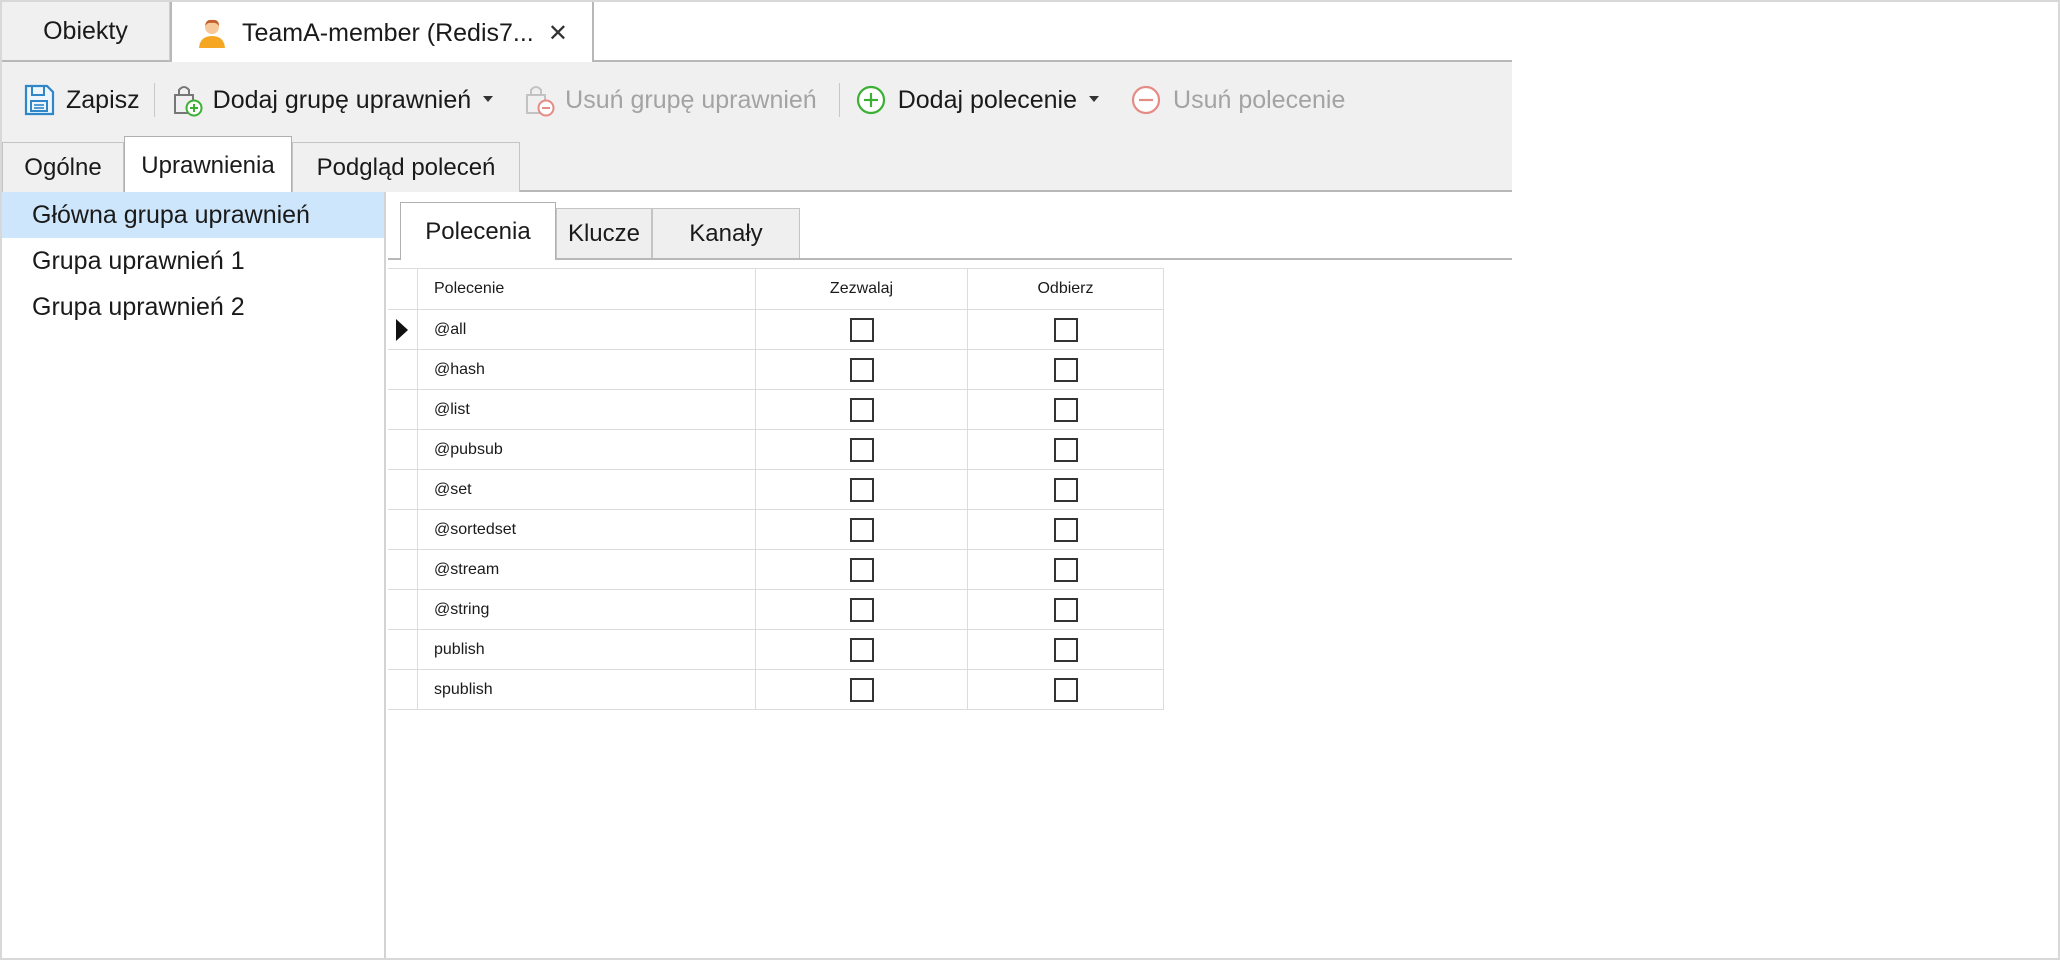 The width and height of the screenshot is (2060, 960). I want to click on command-cell: @stream, so click(587, 570).